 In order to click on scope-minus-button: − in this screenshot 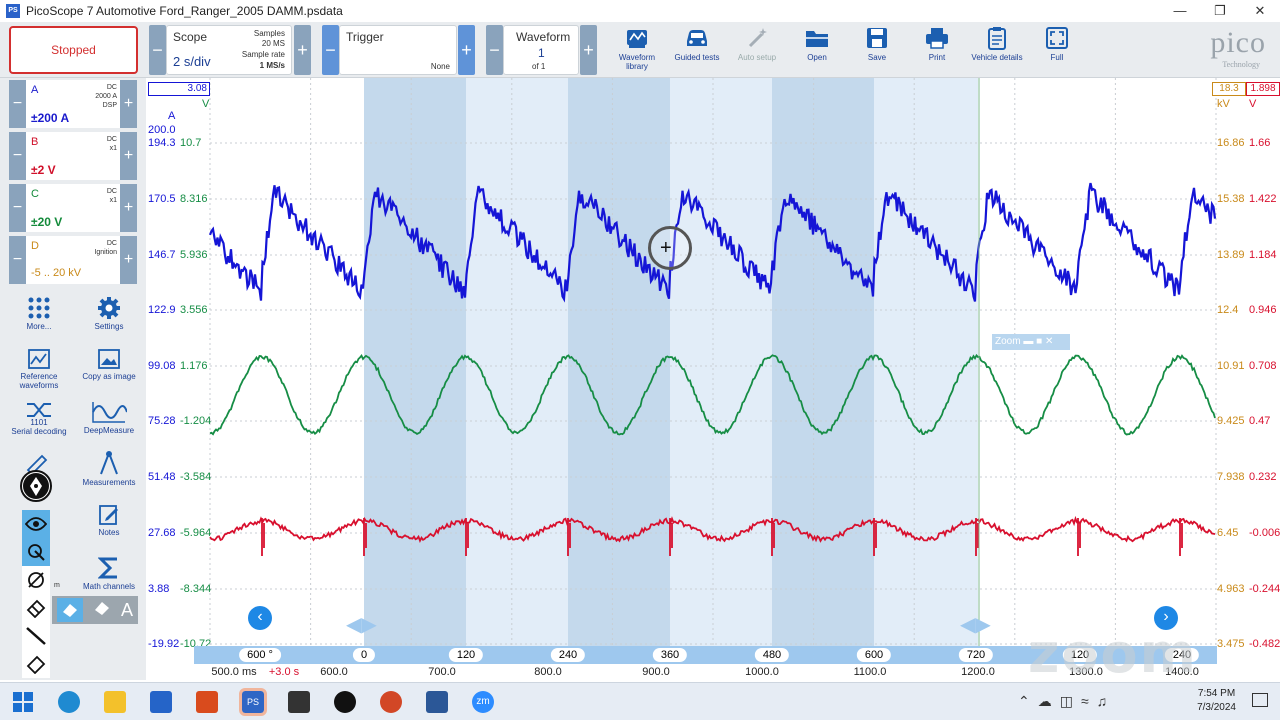, I will do `click(157, 50)`.